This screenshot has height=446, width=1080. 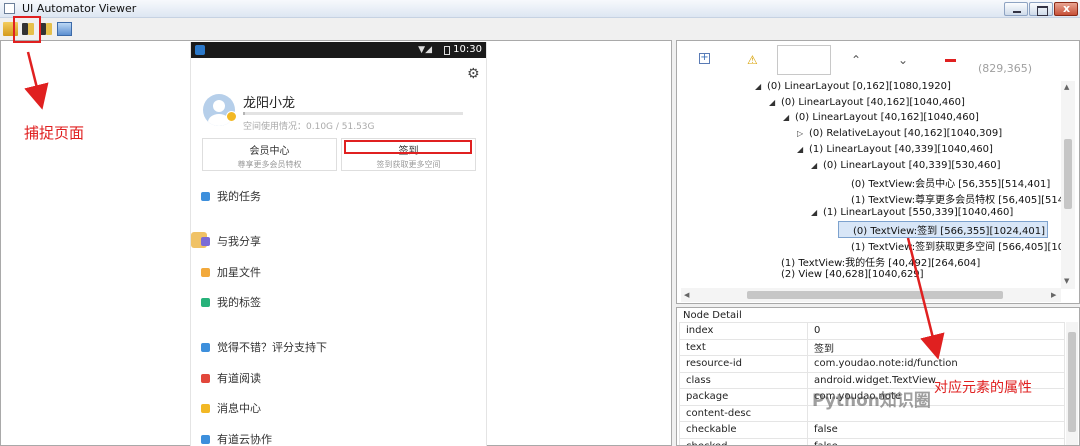 What do you see at coordinates (951, 185) in the screenshot?
I see `tree-node-label: (0) TextView:会员中心 [56,355][514,401]` at bounding box center [951, 185].